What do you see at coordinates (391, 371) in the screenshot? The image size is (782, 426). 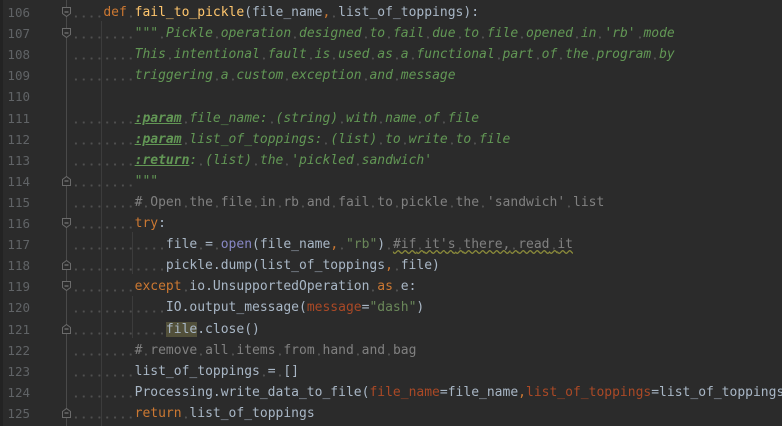 I see `code-line: 123 list_of_toppings = []` at bounding box center [391, 371].